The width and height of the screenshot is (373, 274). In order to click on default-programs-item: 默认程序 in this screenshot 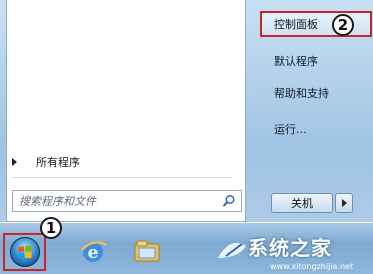, I will do `click(290, 61)`.